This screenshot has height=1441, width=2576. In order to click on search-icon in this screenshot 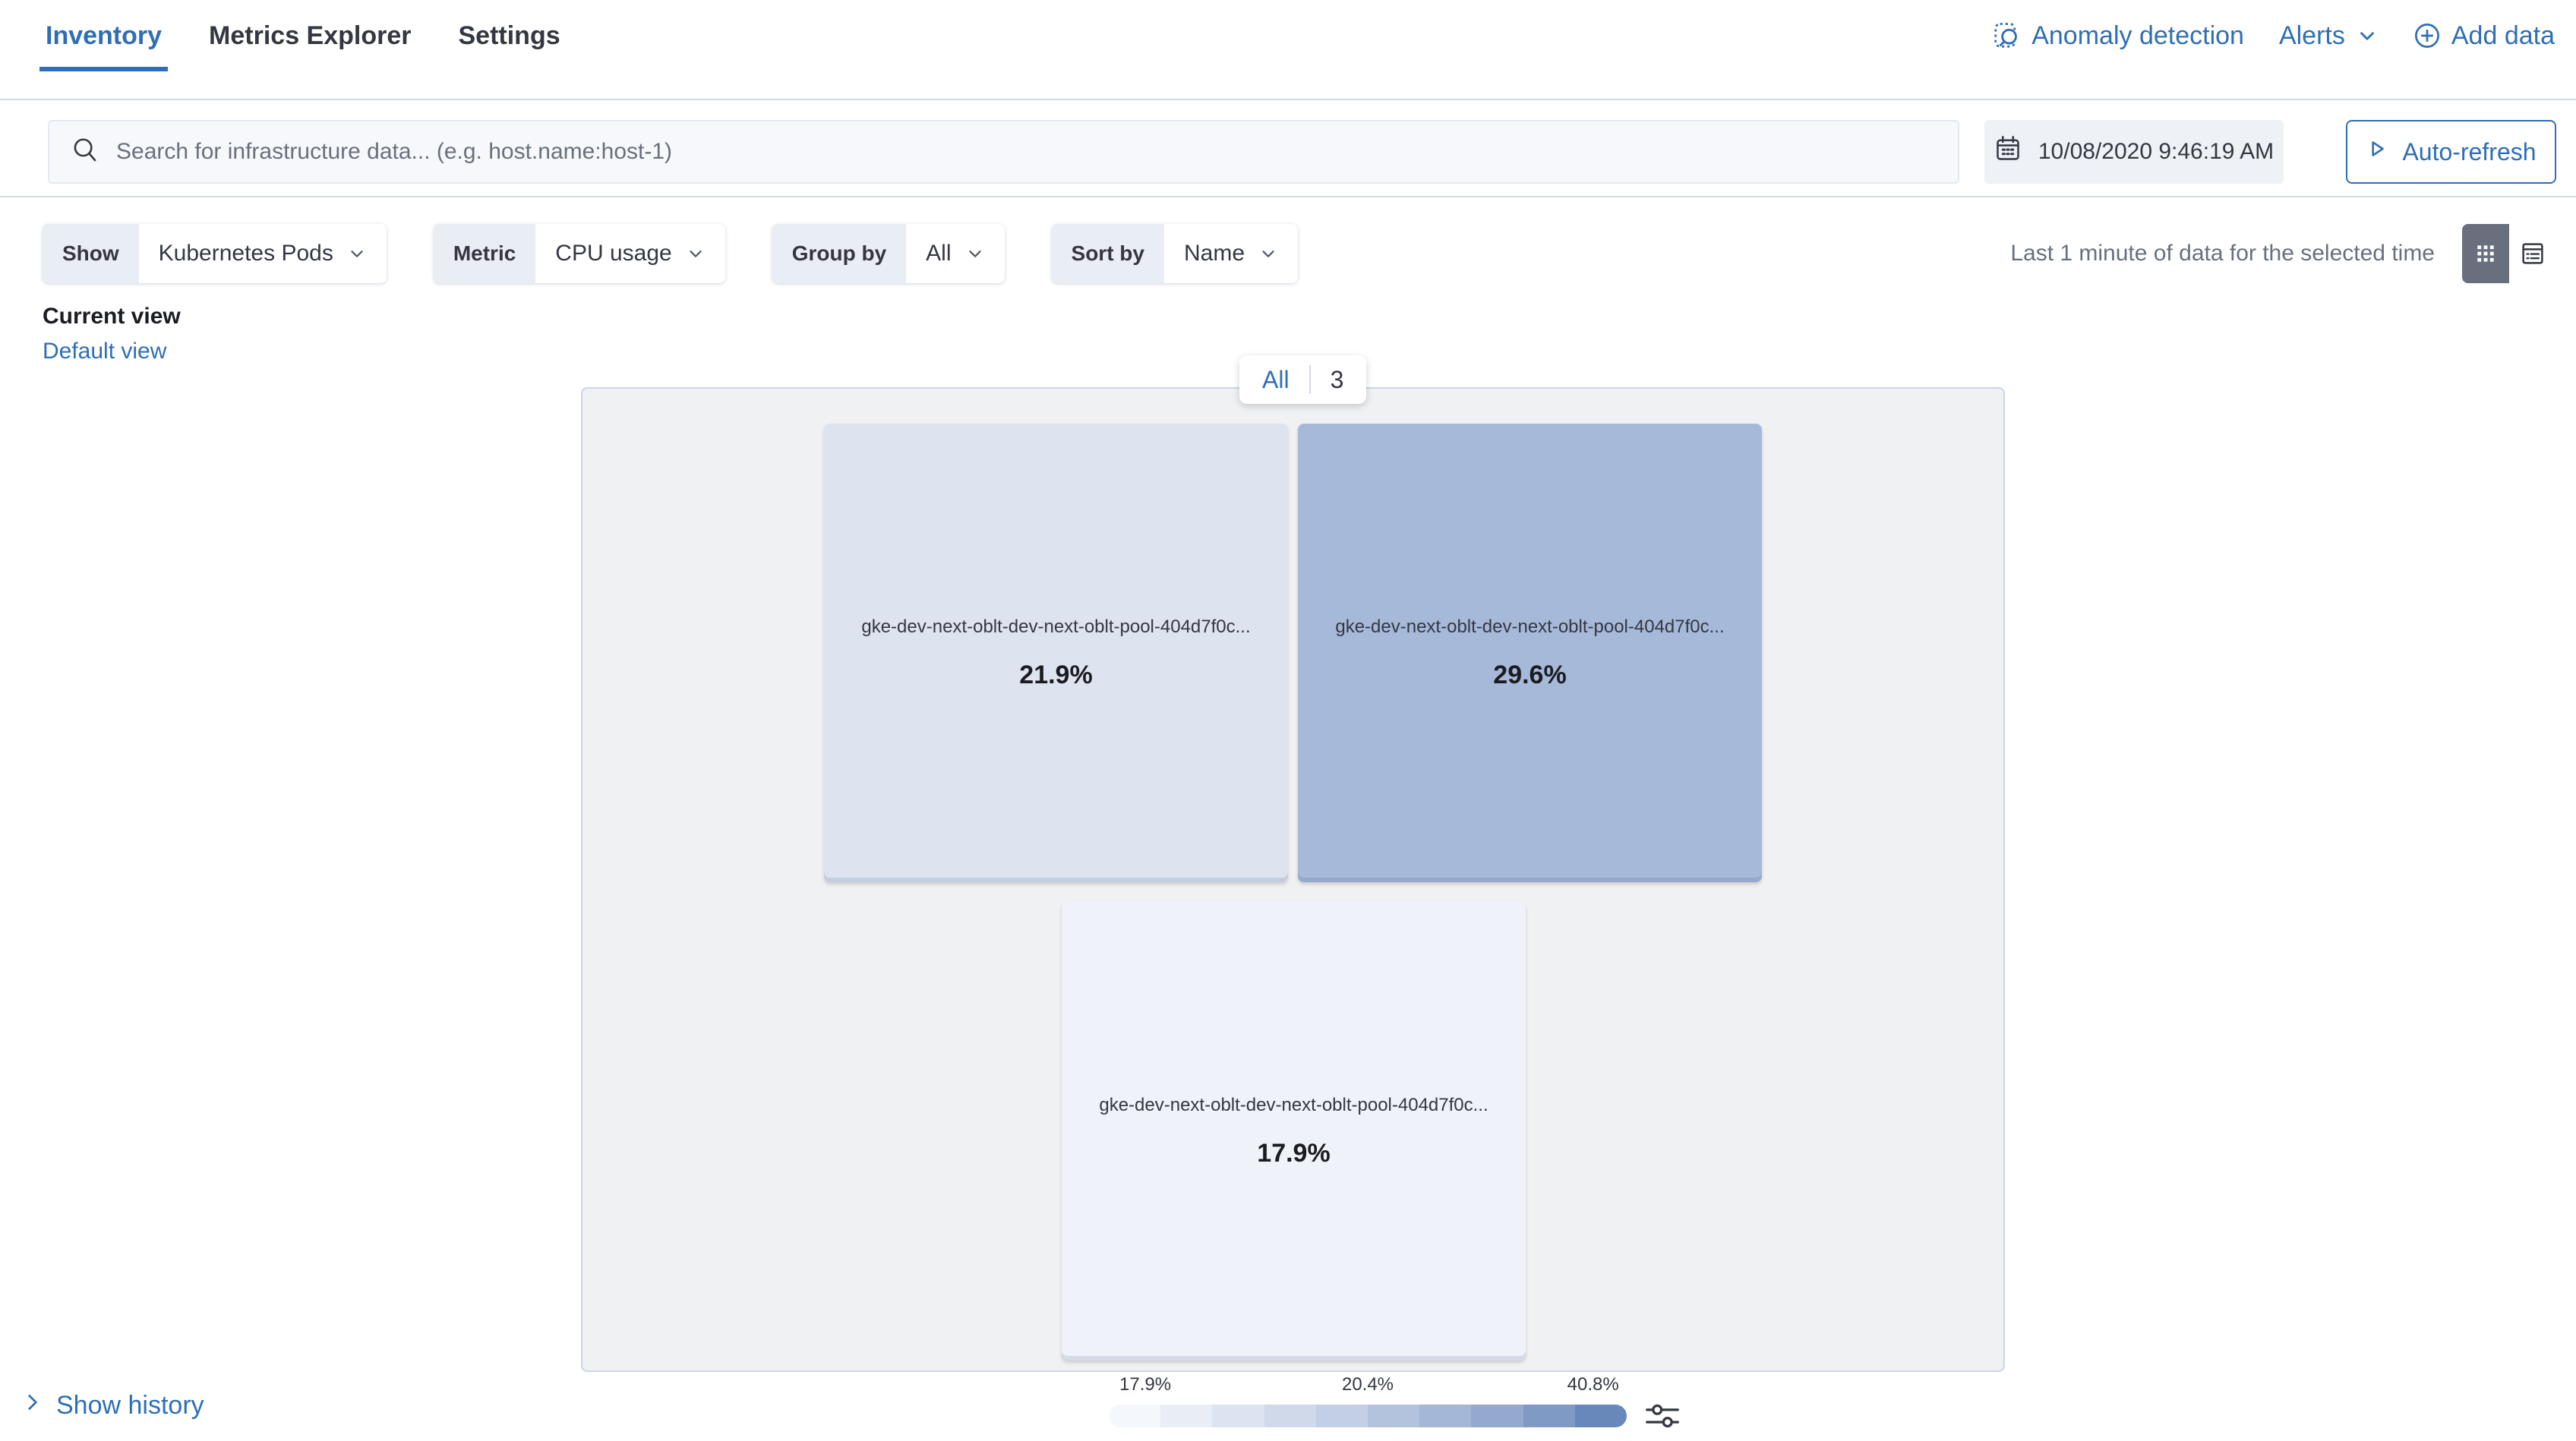, I will do `click(85, 152)`.